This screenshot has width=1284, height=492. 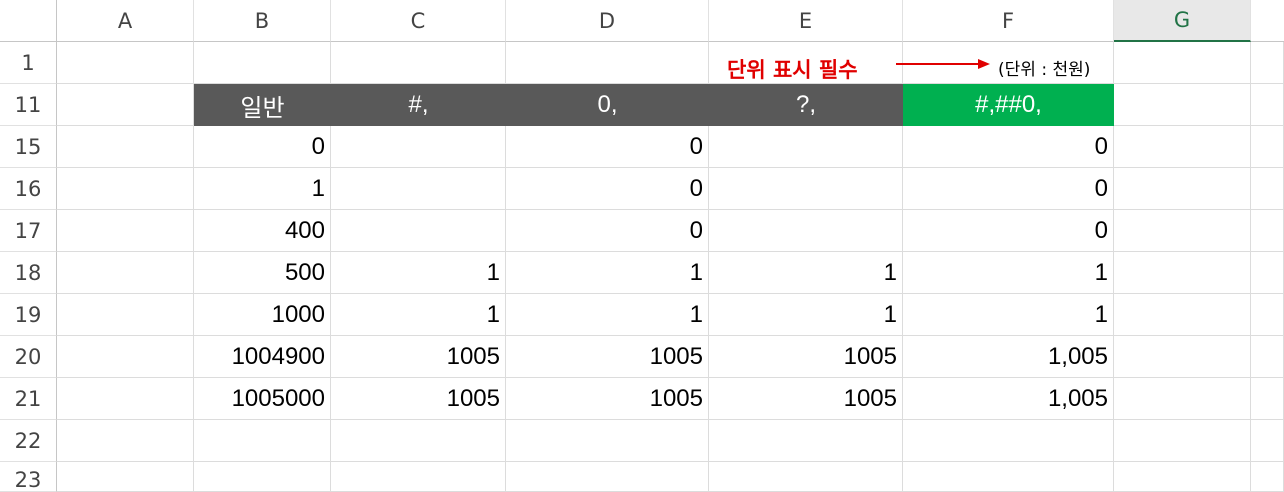 What do you see at coordinates (607, 399) in the screenshot?
I see `cell-d21: 1005` at bounding box center [607, 399].